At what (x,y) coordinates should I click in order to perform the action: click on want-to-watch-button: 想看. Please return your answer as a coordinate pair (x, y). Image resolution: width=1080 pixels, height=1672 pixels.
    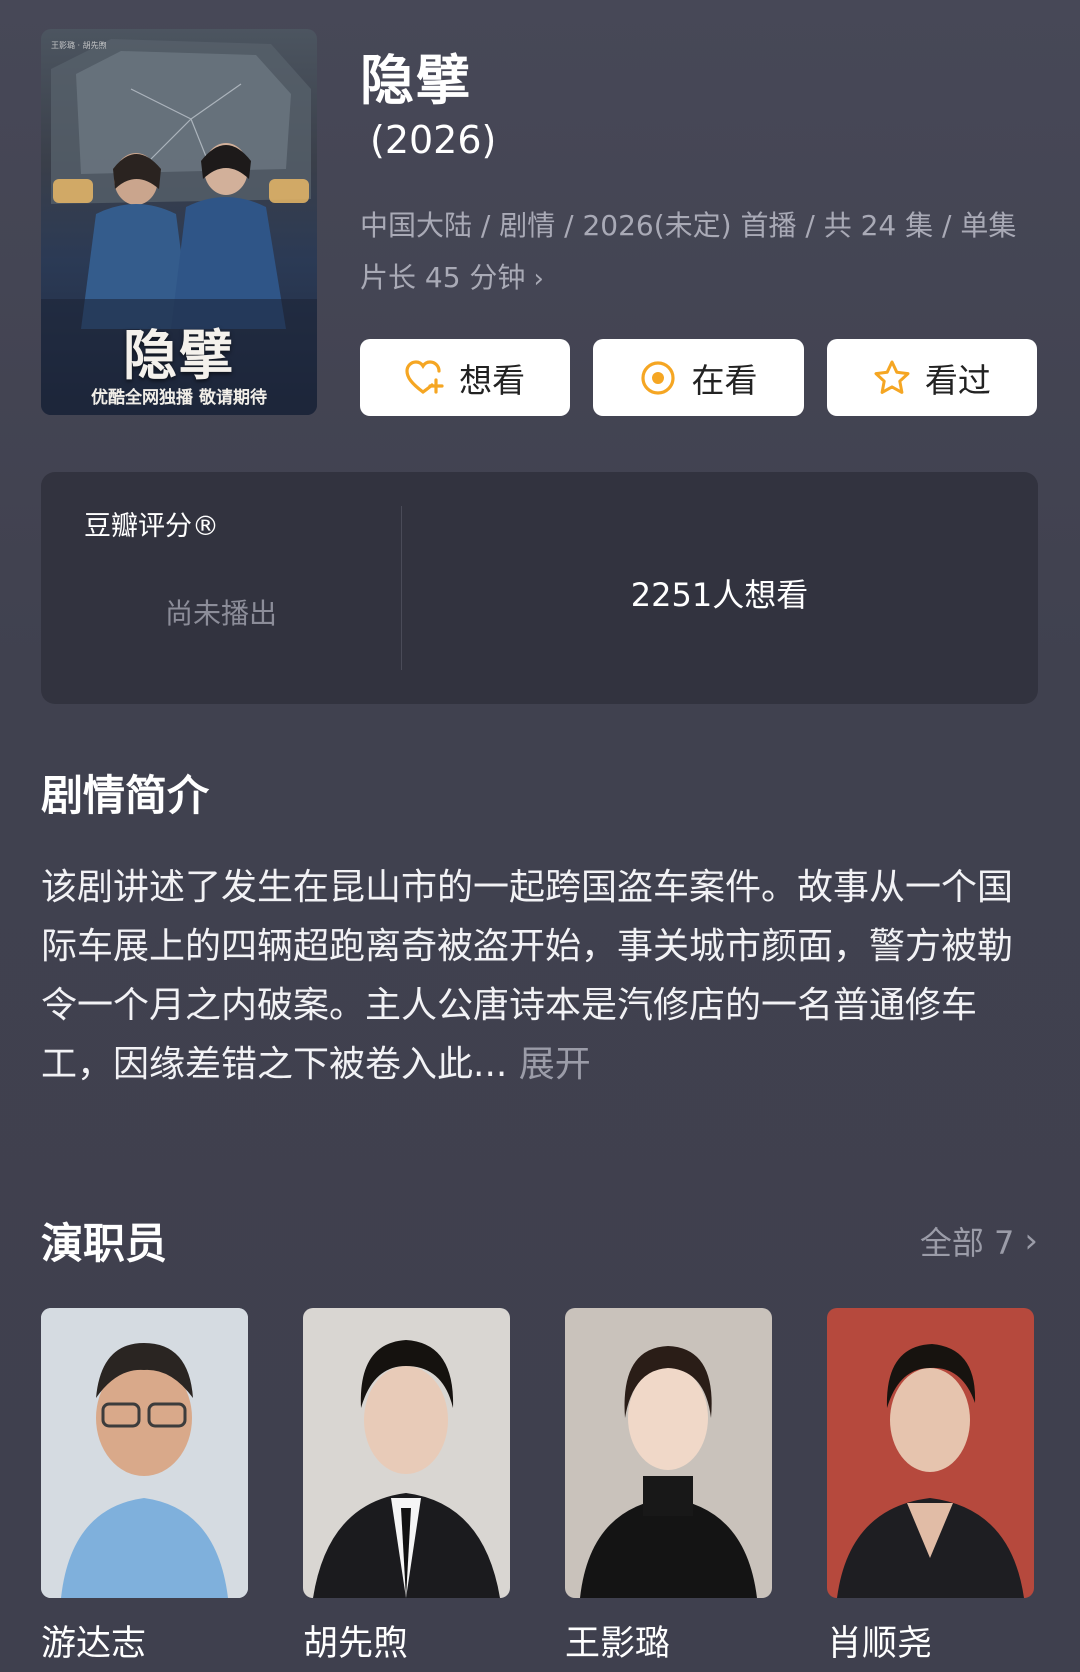
    Looking at the image, I should click on (465, 377).